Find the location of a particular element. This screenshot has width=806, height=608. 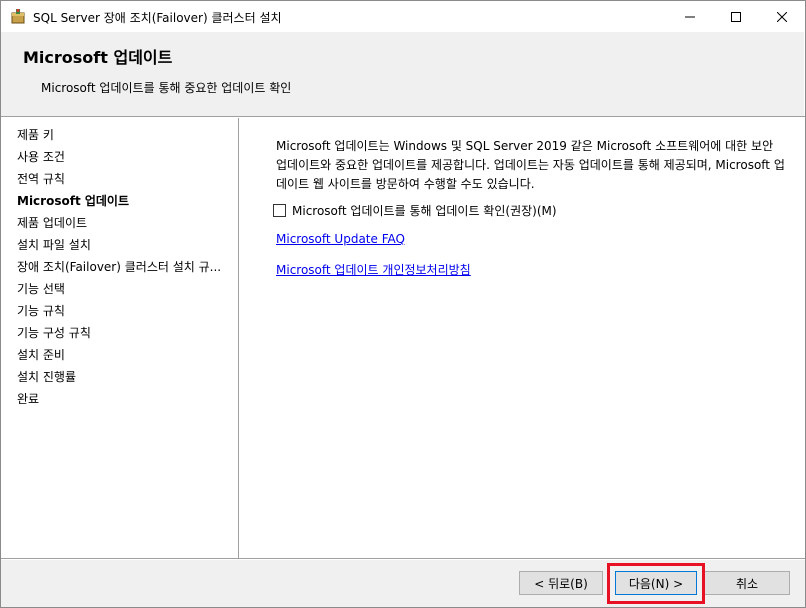

sidebar-item-product-key: 제품 키 is located at coordinates (35, 135).